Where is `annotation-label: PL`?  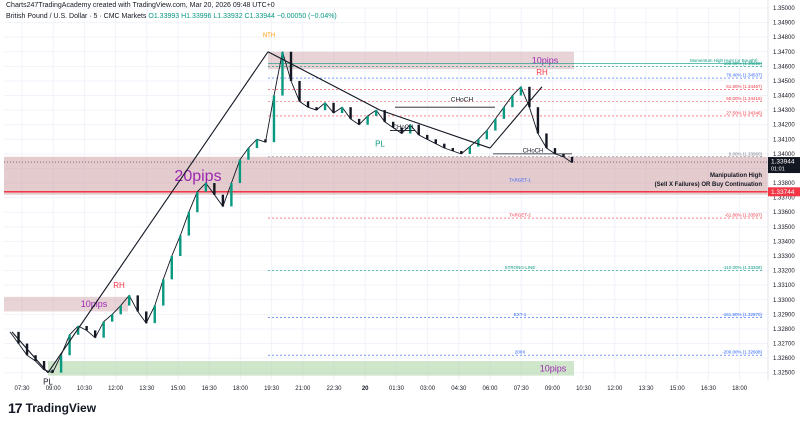 annotation-label: PL is located at coordinates (380, 144).